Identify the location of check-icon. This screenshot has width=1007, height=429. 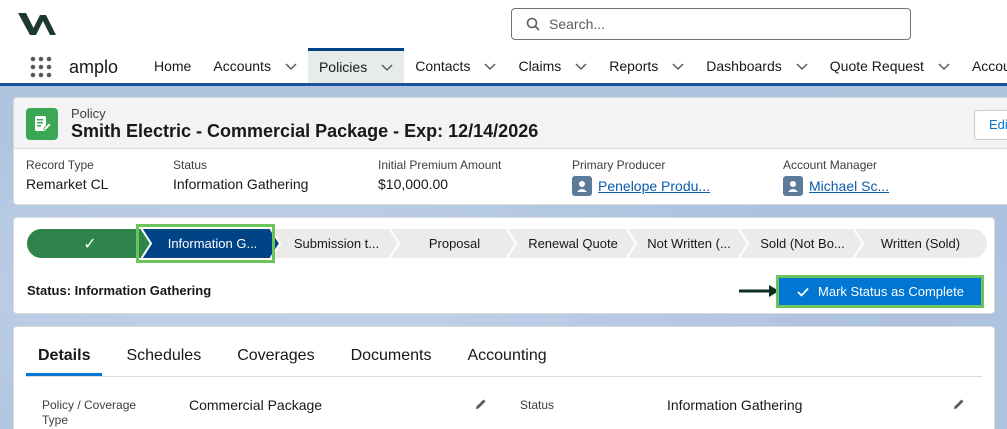
(803, 292).